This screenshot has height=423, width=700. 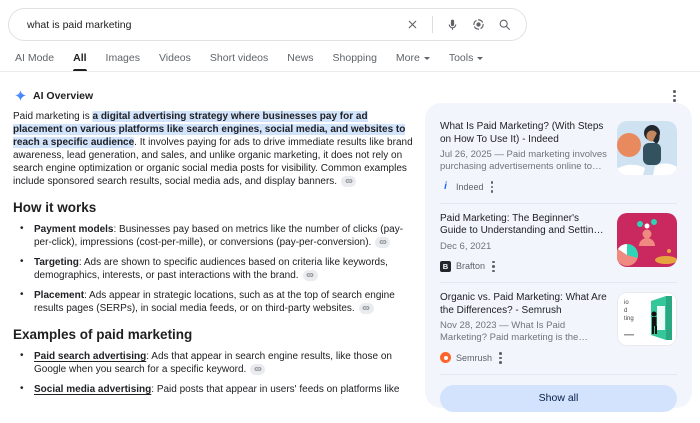 What do you see at coordinates (626, 303) in the screenshot?
I see `svg-text: io` at bounding box center [626, 303].